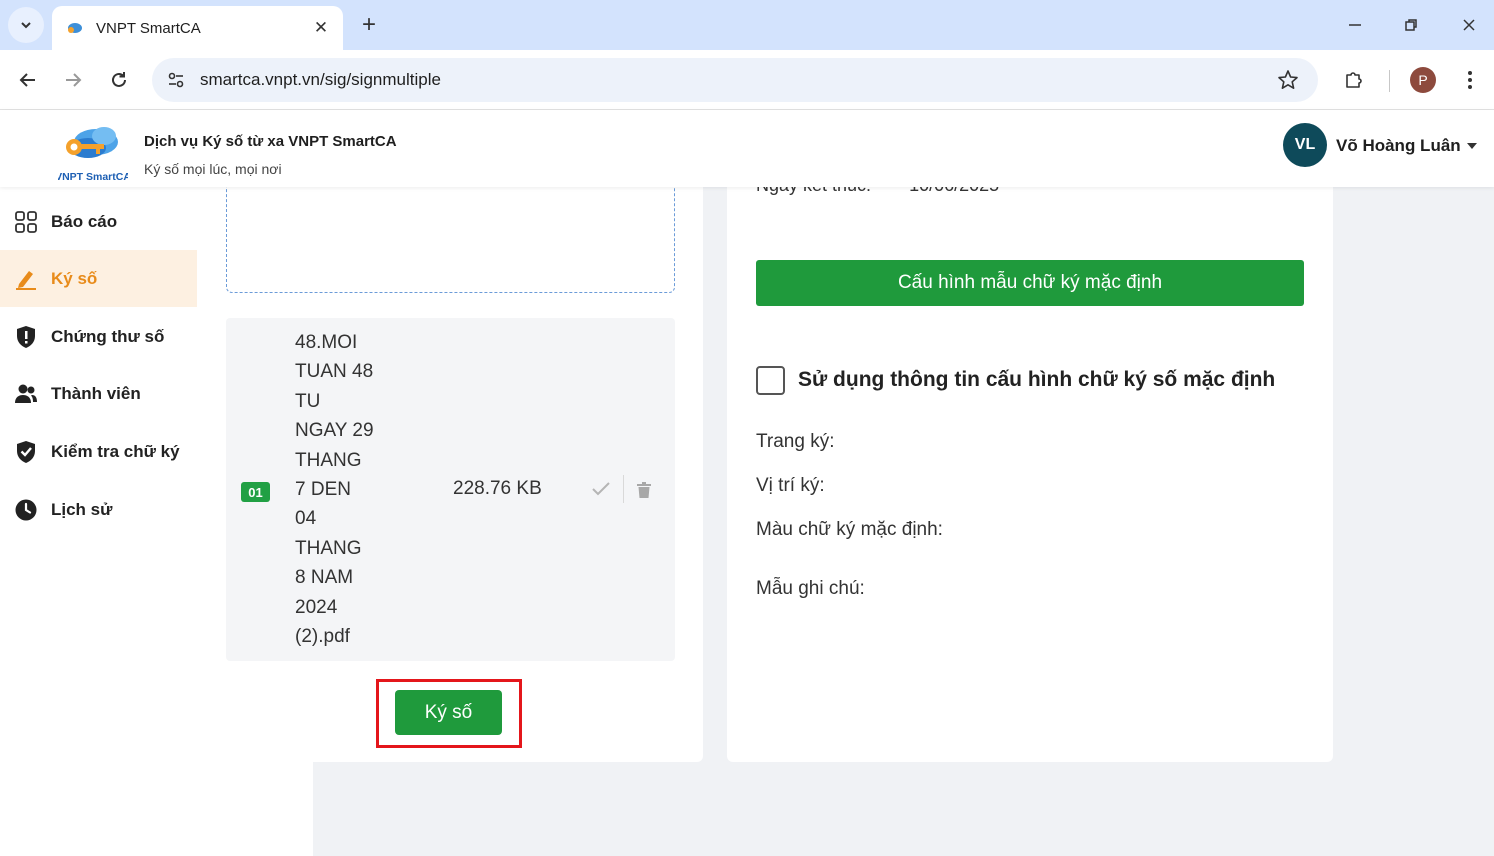  What do you see at coordinates (115, 451) in the screenshot?
I see `sidebar-item-label: Kiểm tra chữ ký` at bounding box center [115, 451].